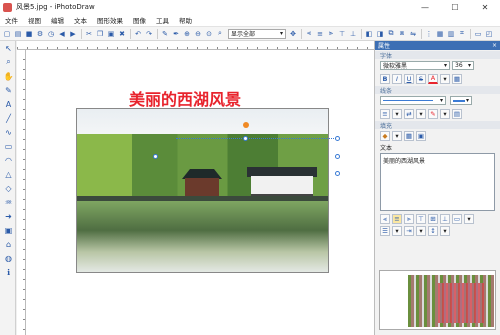 The height and width of the screenshot is (335, 500). Describe the element at coordinates (337, 173) in the screenshot. I see `resize-handle-bottom-right` at that location.